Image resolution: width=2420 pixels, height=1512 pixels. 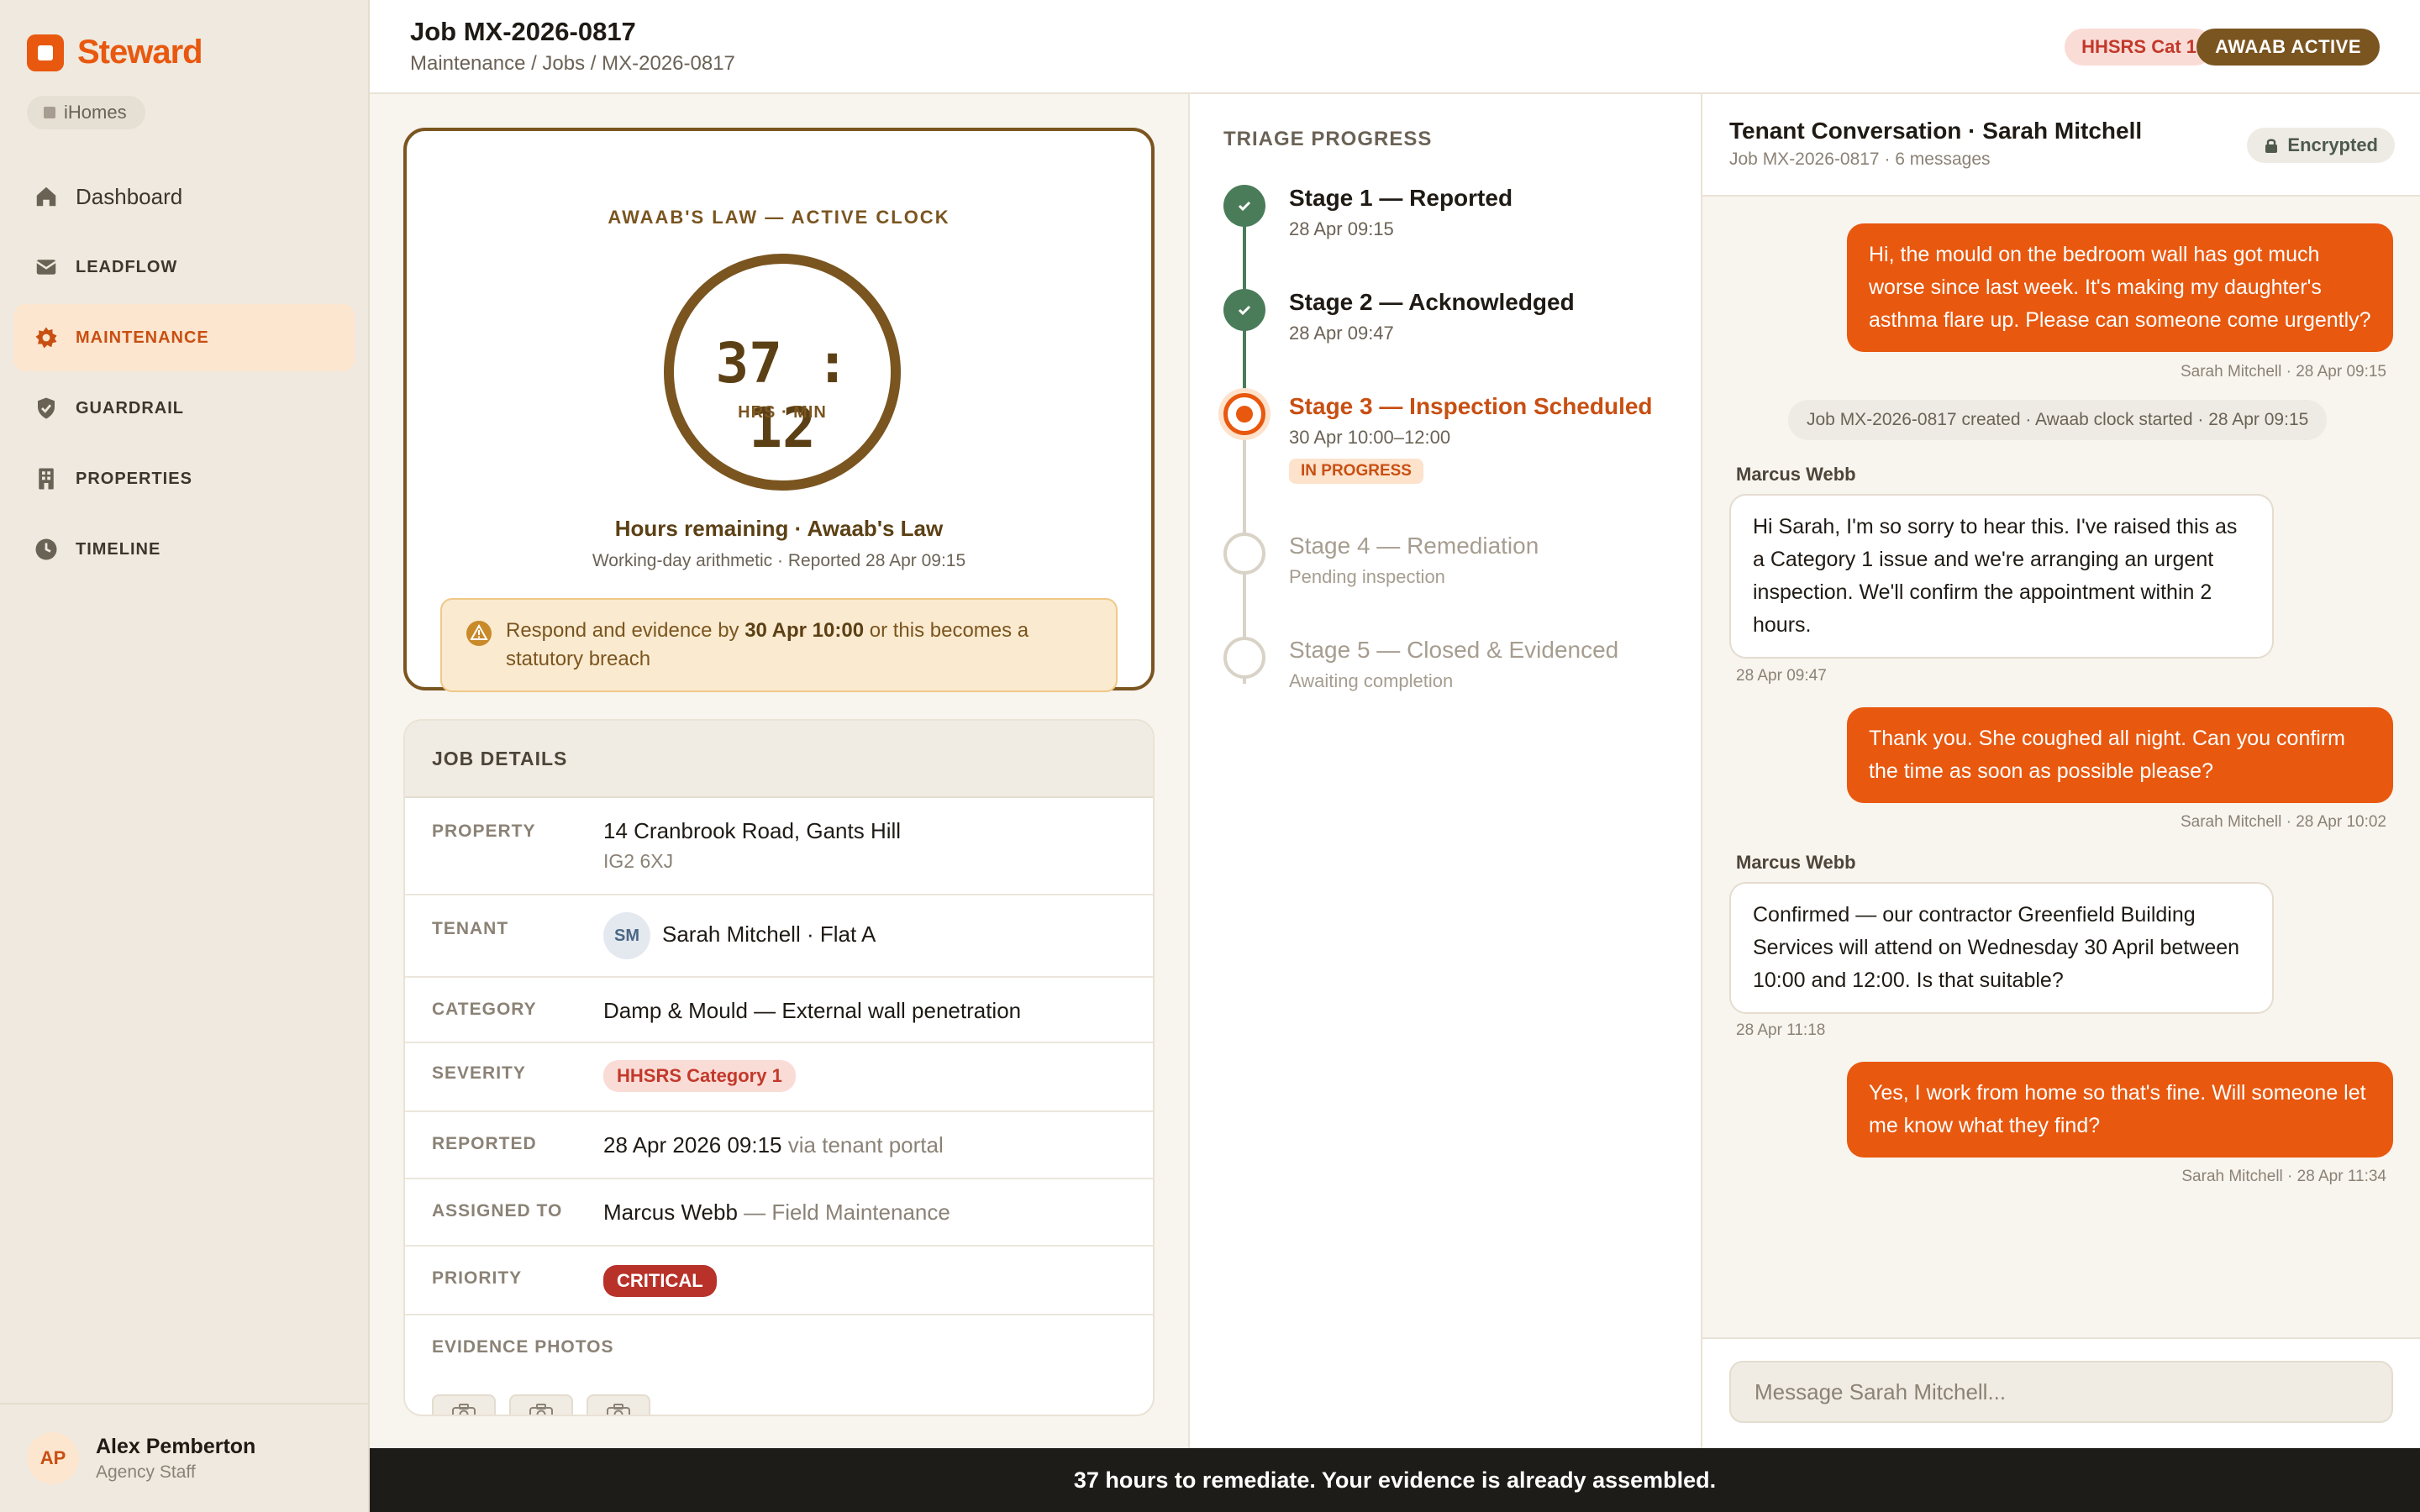 What do you see at coordinates (46, 337) in the screenshot?
I see `gear-icon` at bounding box center [46, 337].